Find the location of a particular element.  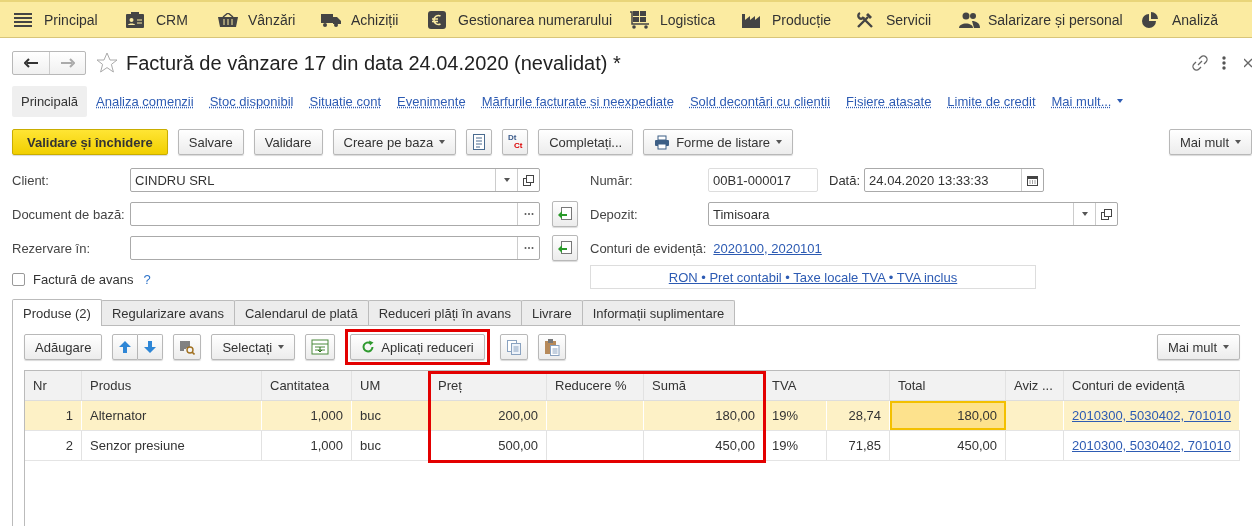

section-link: Analiza comenzii is located at coordinates (145, 101).